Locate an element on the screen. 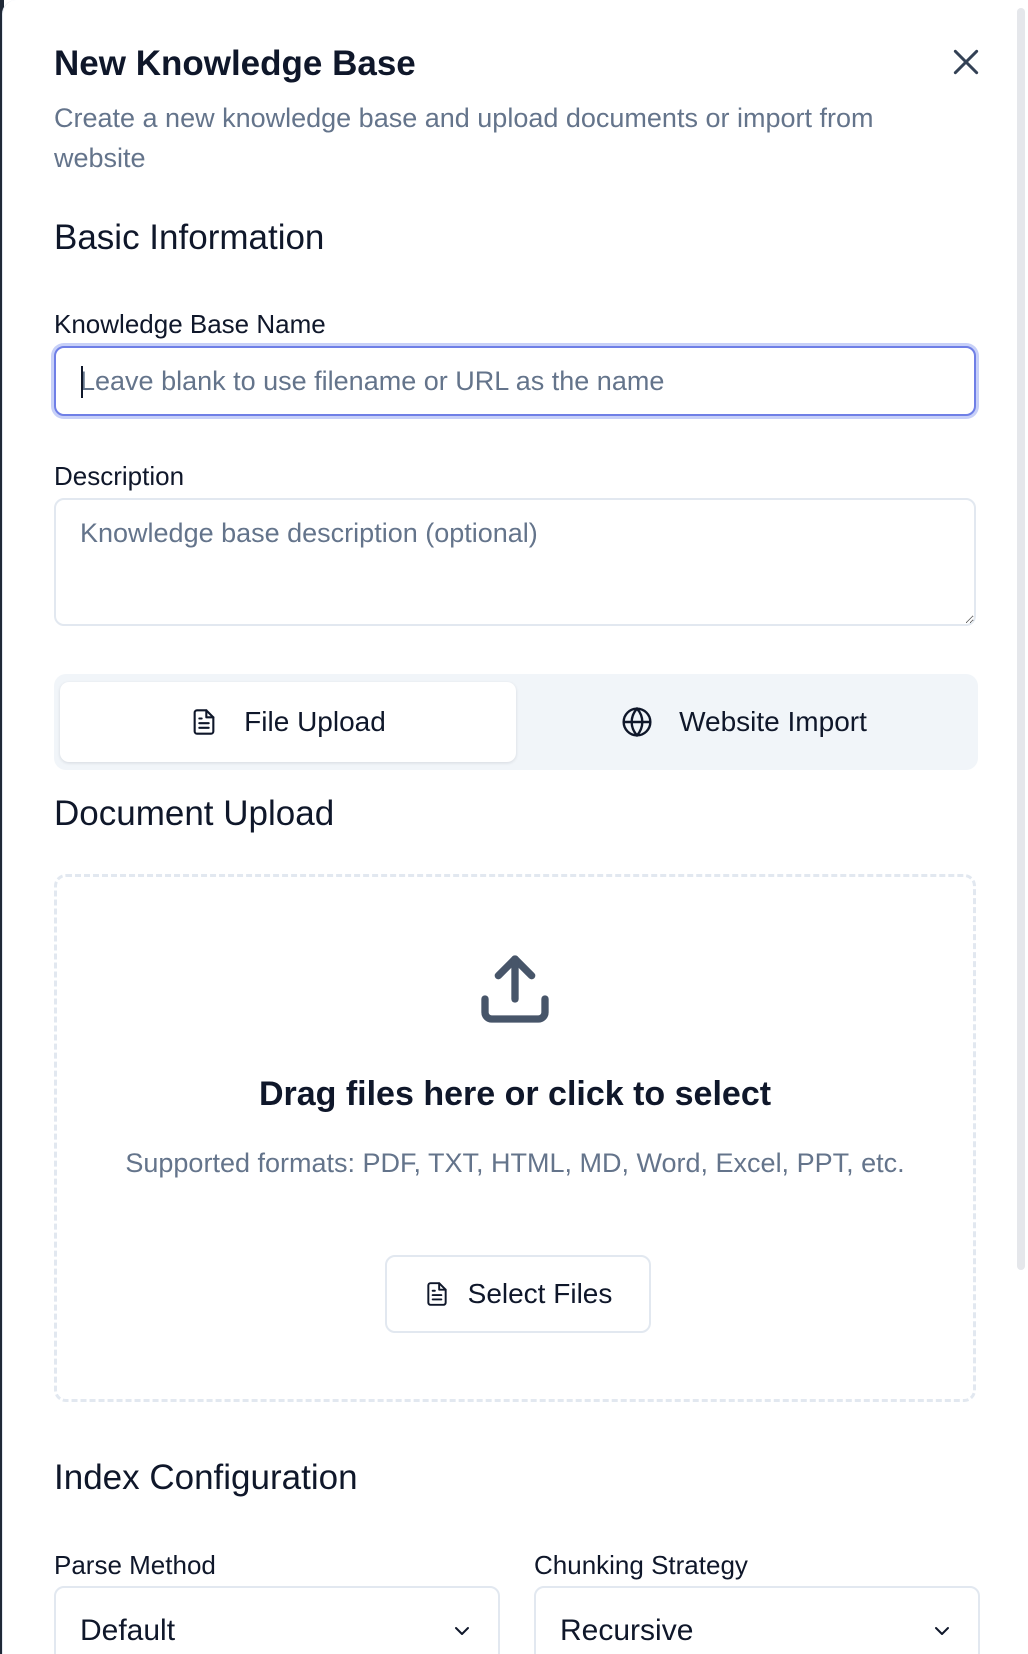 This screenshot has width=1028, height=1654. parse-method-select: Default is located at coordinates (277, 1620).